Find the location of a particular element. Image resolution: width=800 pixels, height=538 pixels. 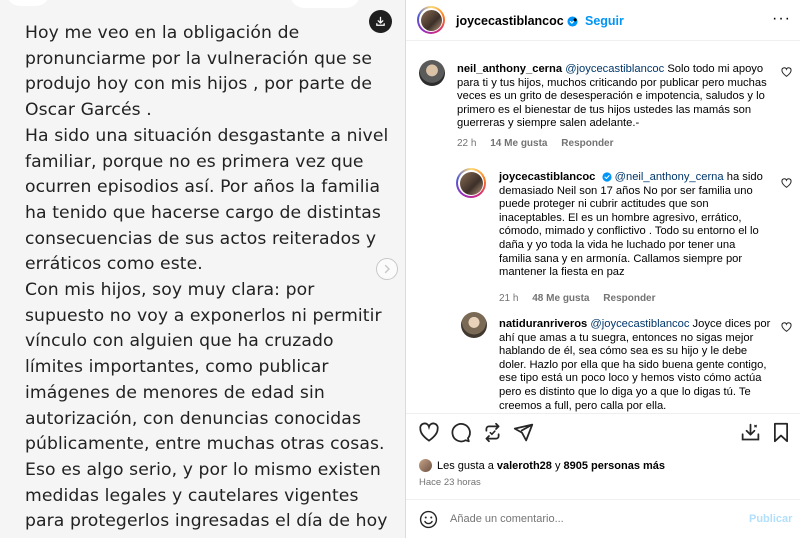

comment-meta: 21 h 48 Me gusta Responder is located at coordinates (583, 298).